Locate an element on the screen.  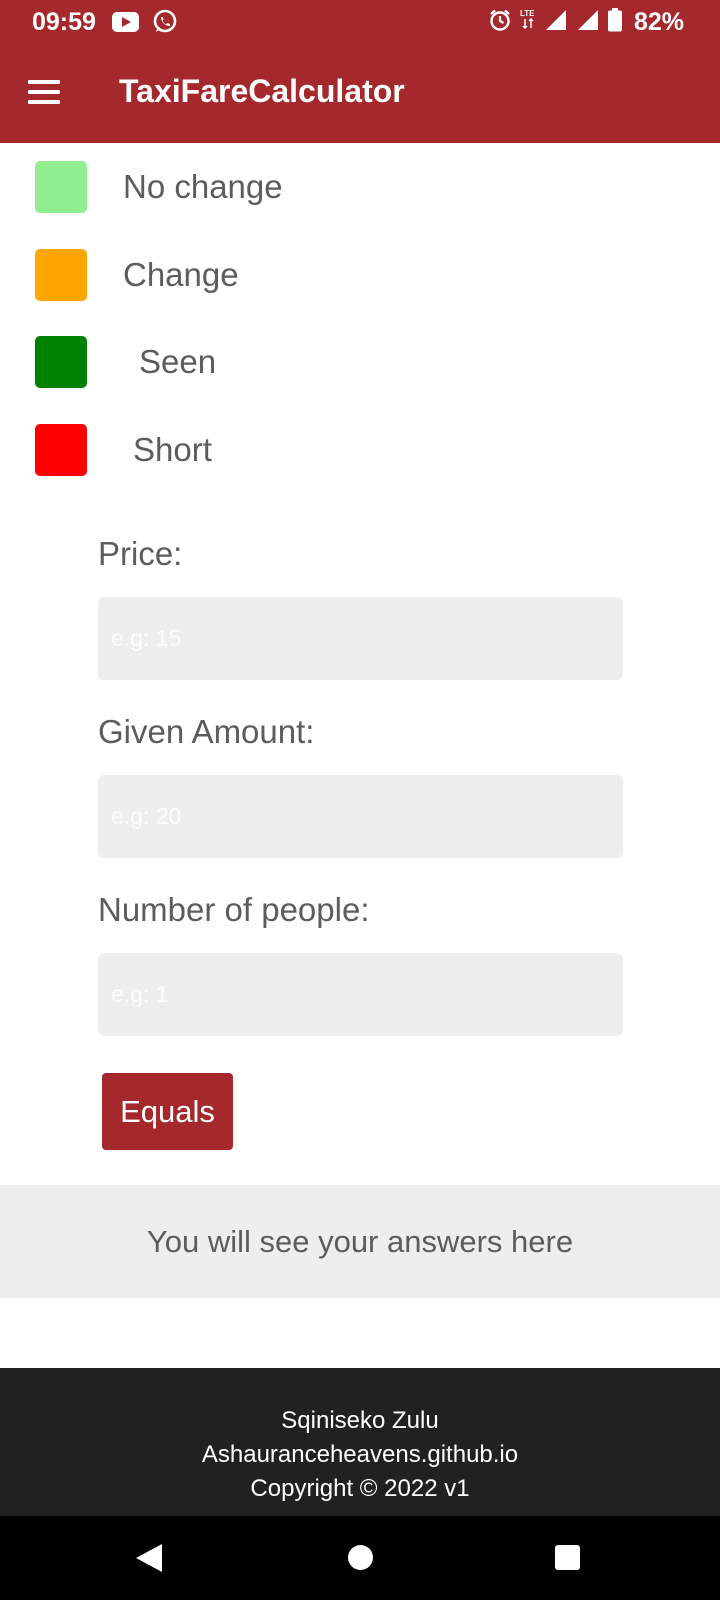
app-title: TaxiFareCalculator is located at coordinates (262, 91).